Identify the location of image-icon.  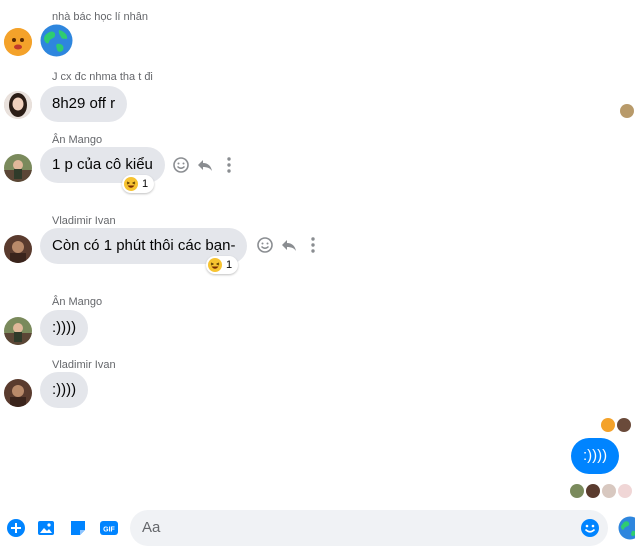
(46, 528).